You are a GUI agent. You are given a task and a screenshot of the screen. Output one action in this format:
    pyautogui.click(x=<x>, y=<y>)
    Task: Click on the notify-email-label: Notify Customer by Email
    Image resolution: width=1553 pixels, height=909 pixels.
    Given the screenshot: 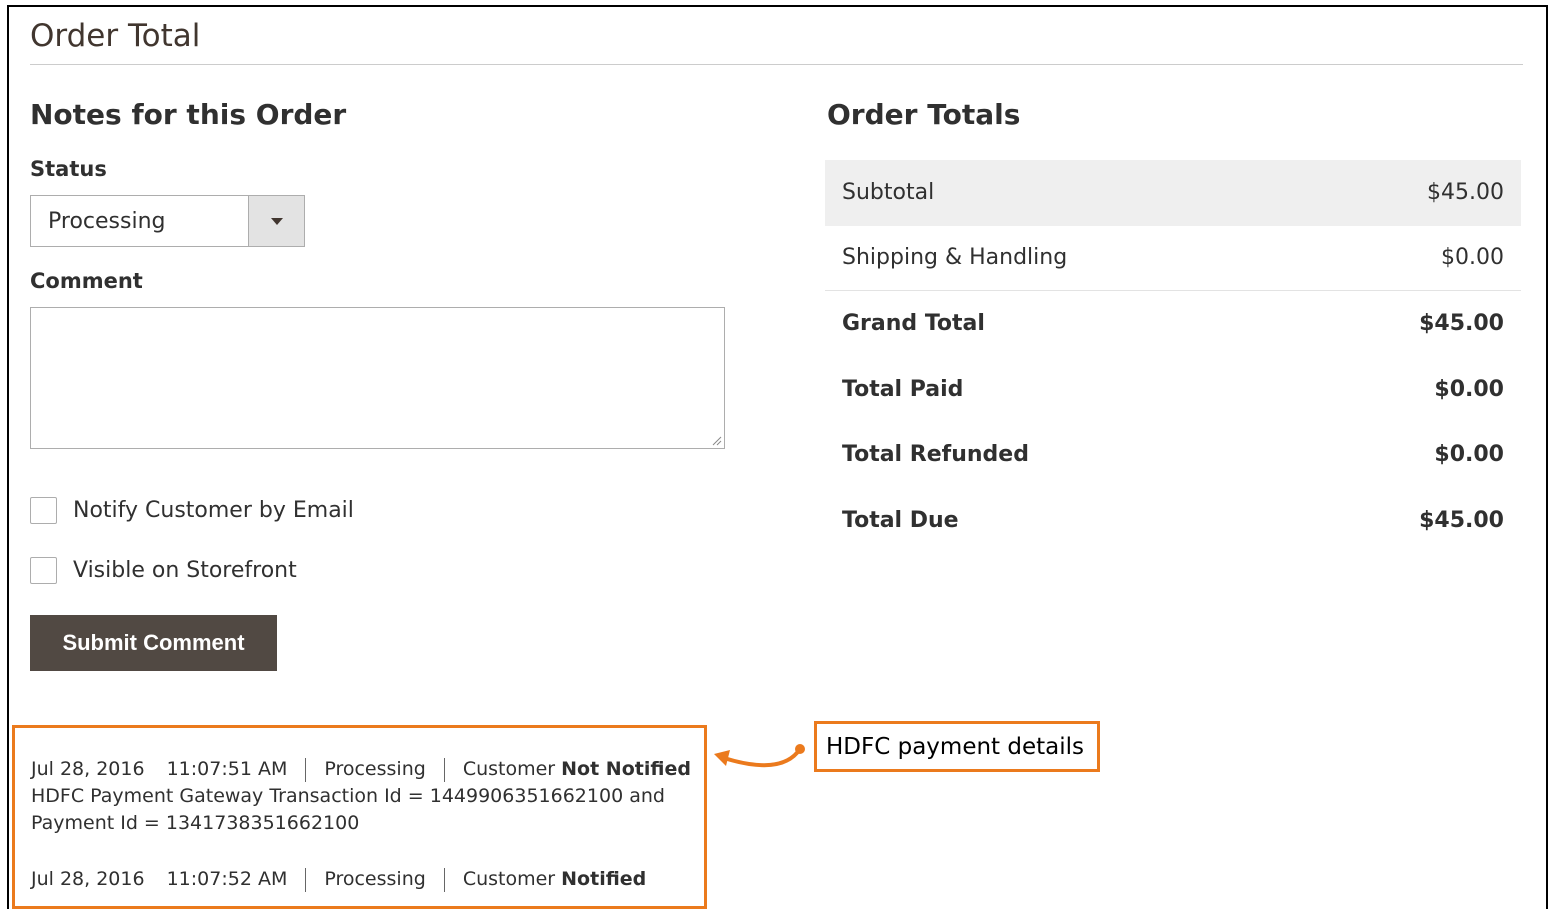 What is the action you would take?
    pyautogui.click(x=213, y=510)
    